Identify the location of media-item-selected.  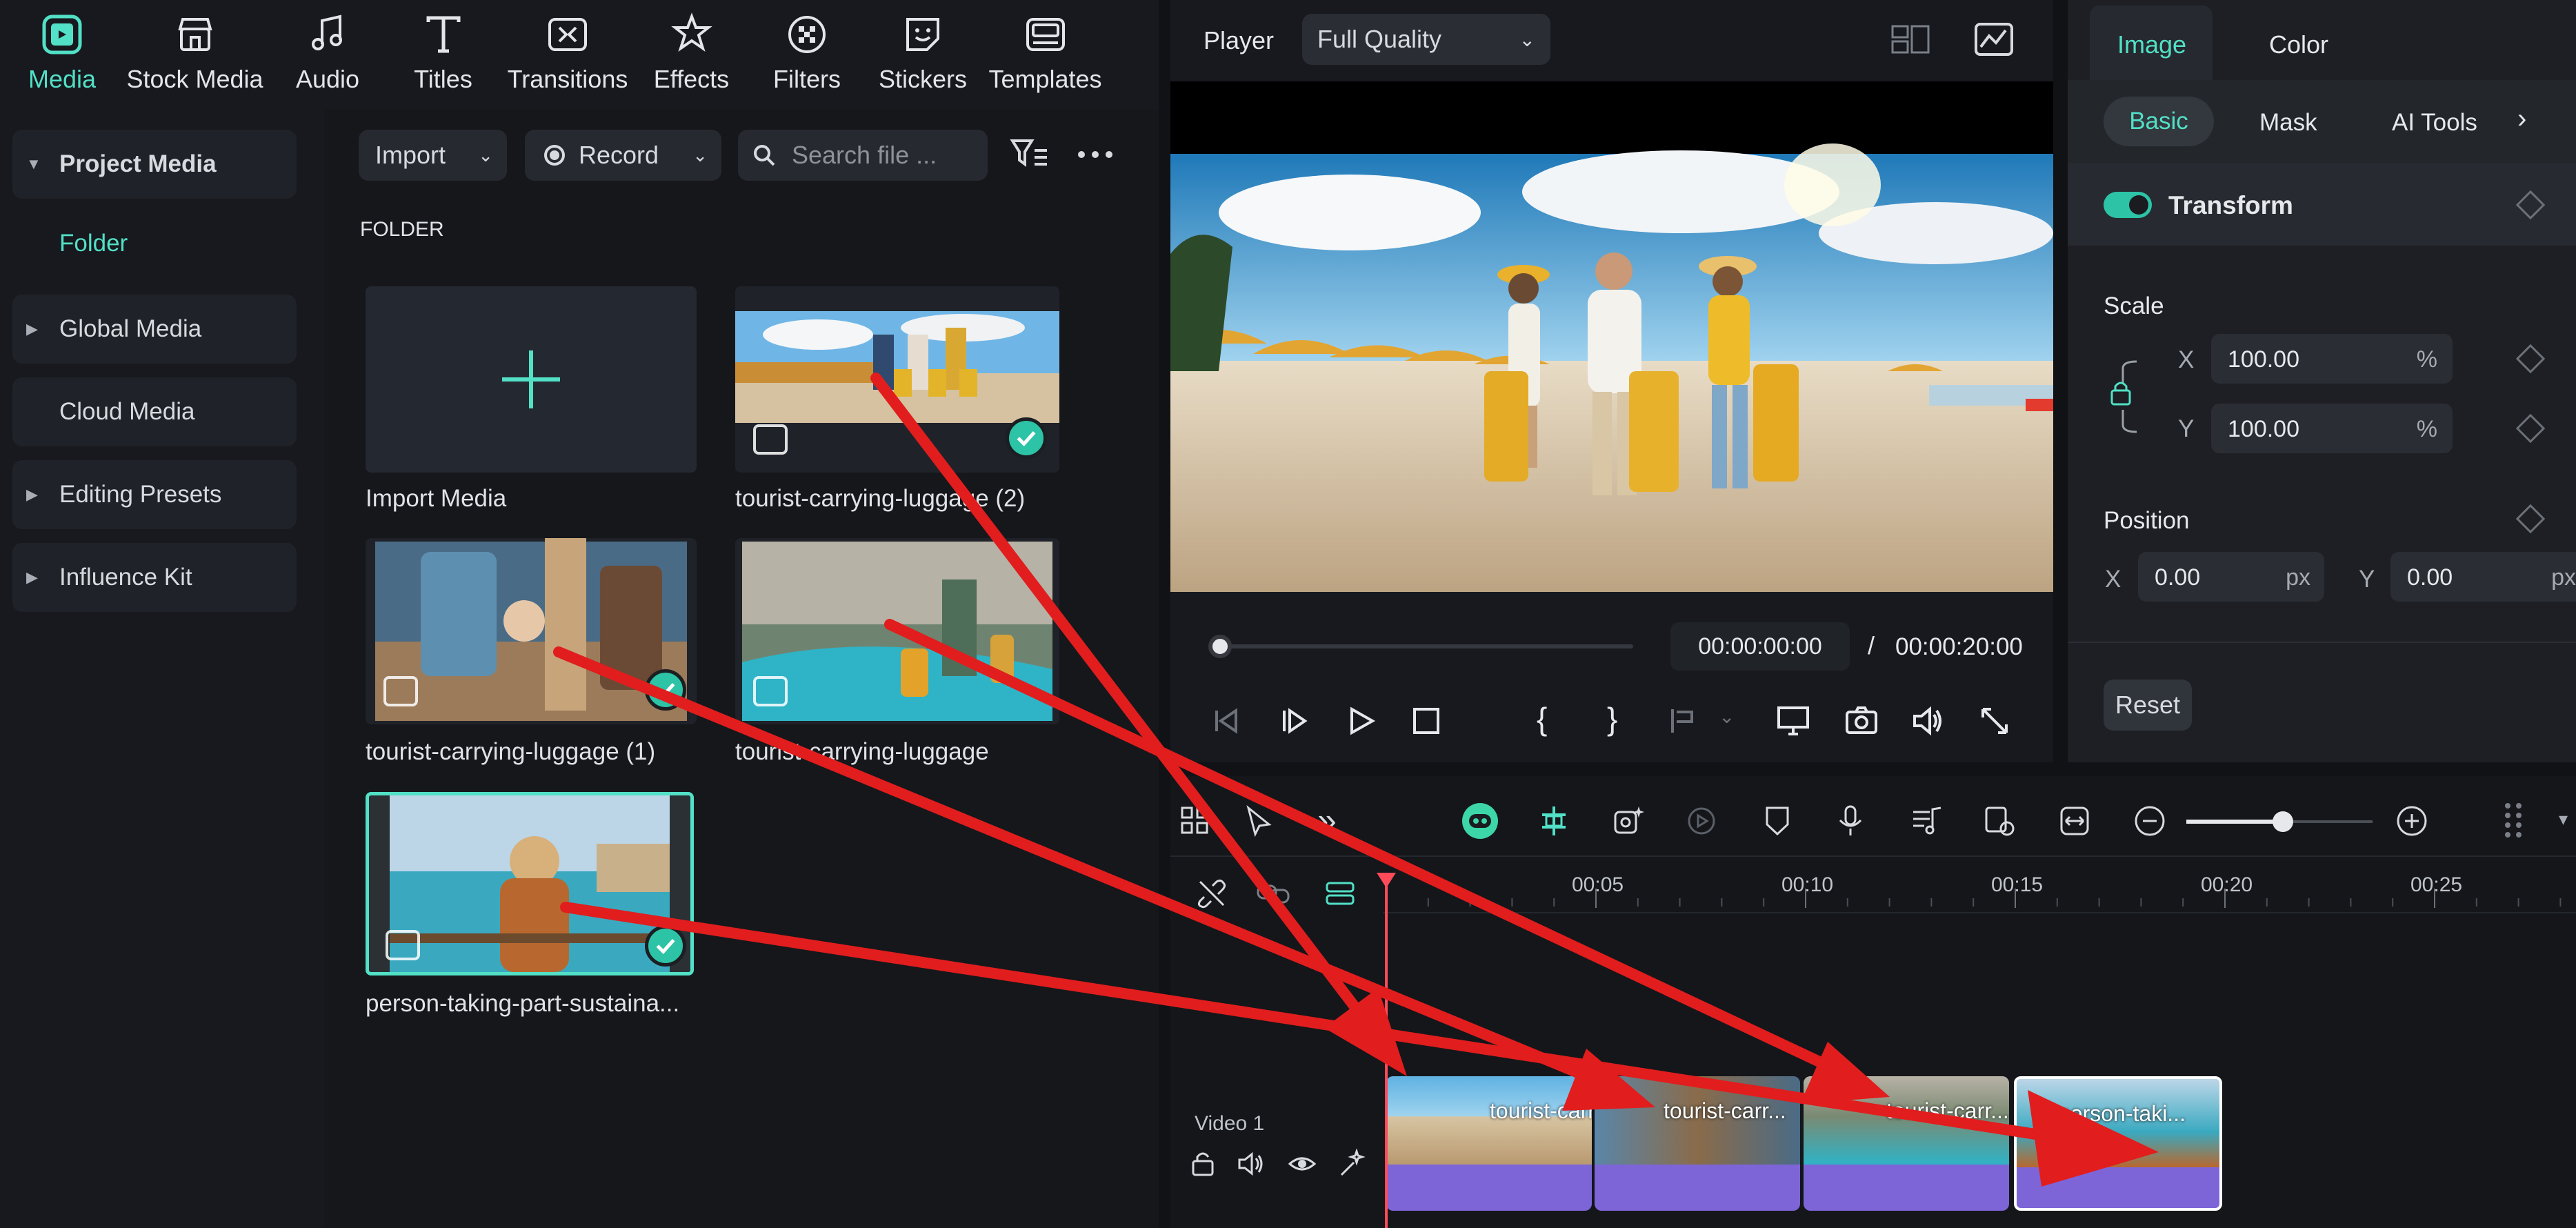
(530, 884).